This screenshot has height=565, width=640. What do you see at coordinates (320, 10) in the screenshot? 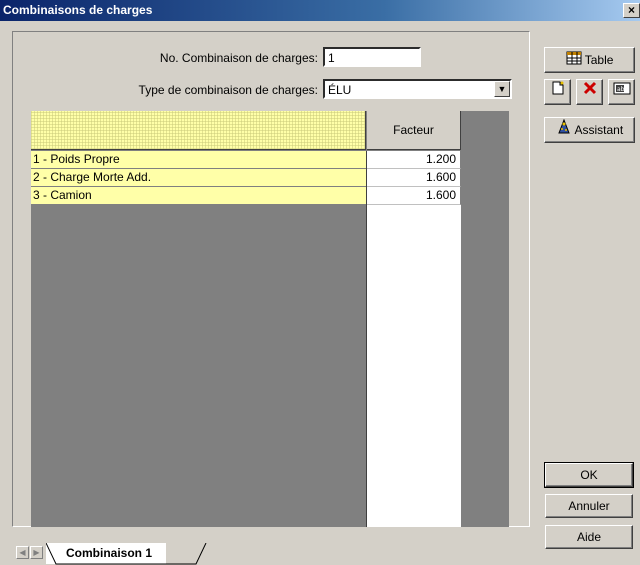
I see `title-bar: Combinaisons de charges ×` at bounding box center [320, 10].